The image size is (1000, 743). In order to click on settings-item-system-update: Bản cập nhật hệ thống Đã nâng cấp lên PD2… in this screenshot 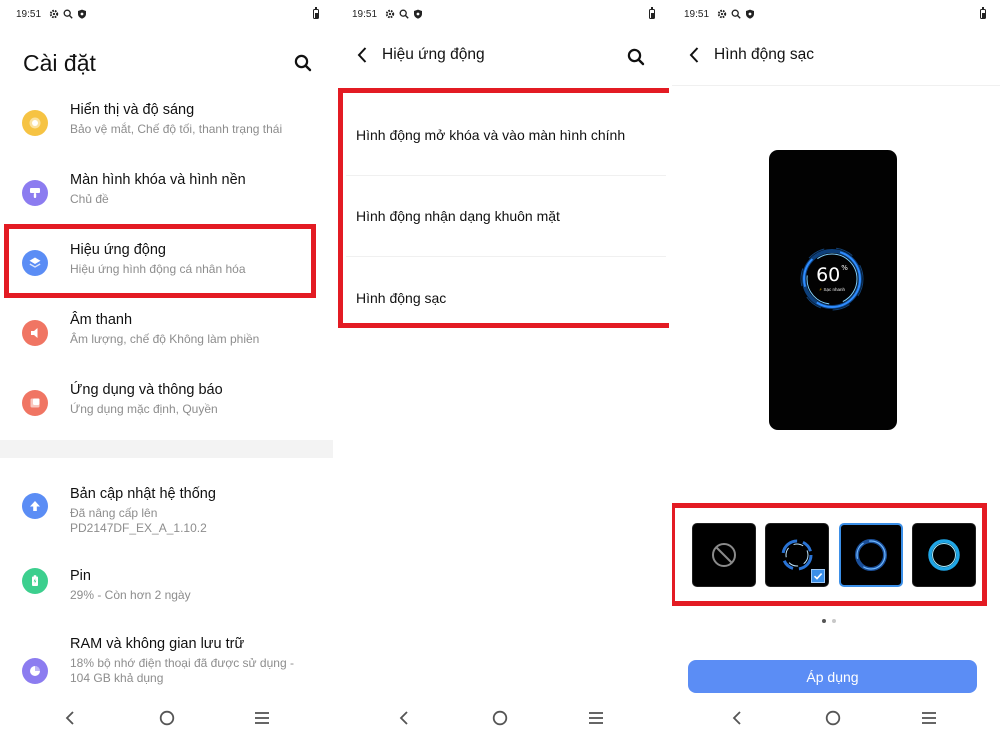, I will do `click(166, 513)`.